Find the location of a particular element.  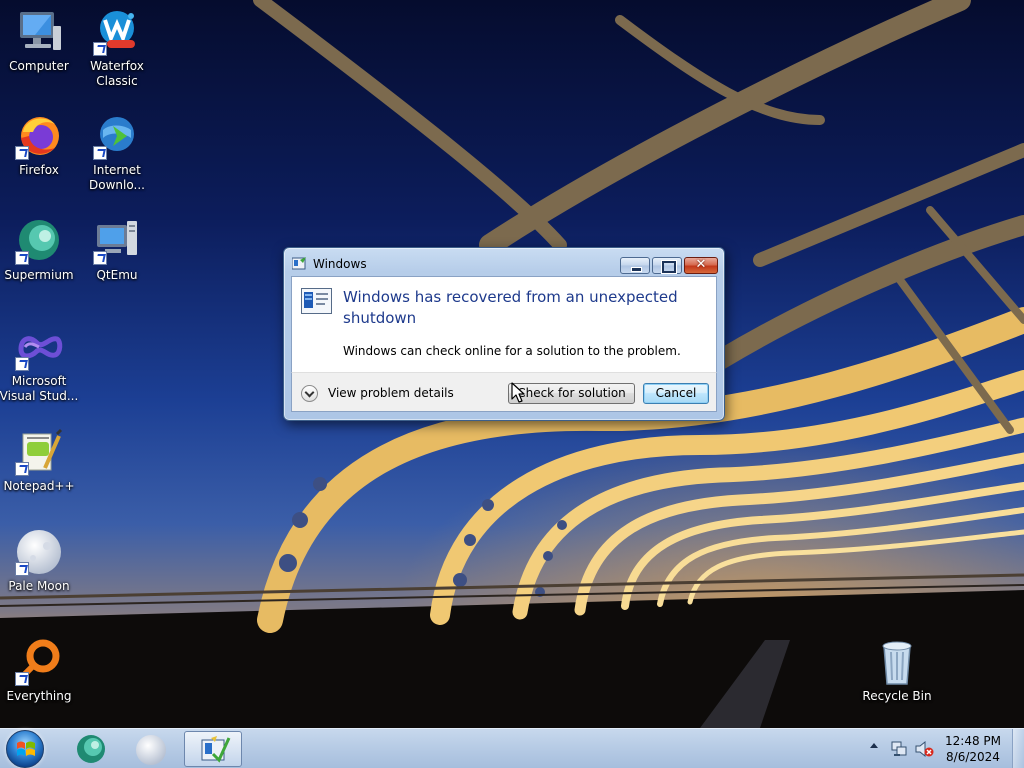

waterfox-classic-icon is located at coordinates (117, 32).